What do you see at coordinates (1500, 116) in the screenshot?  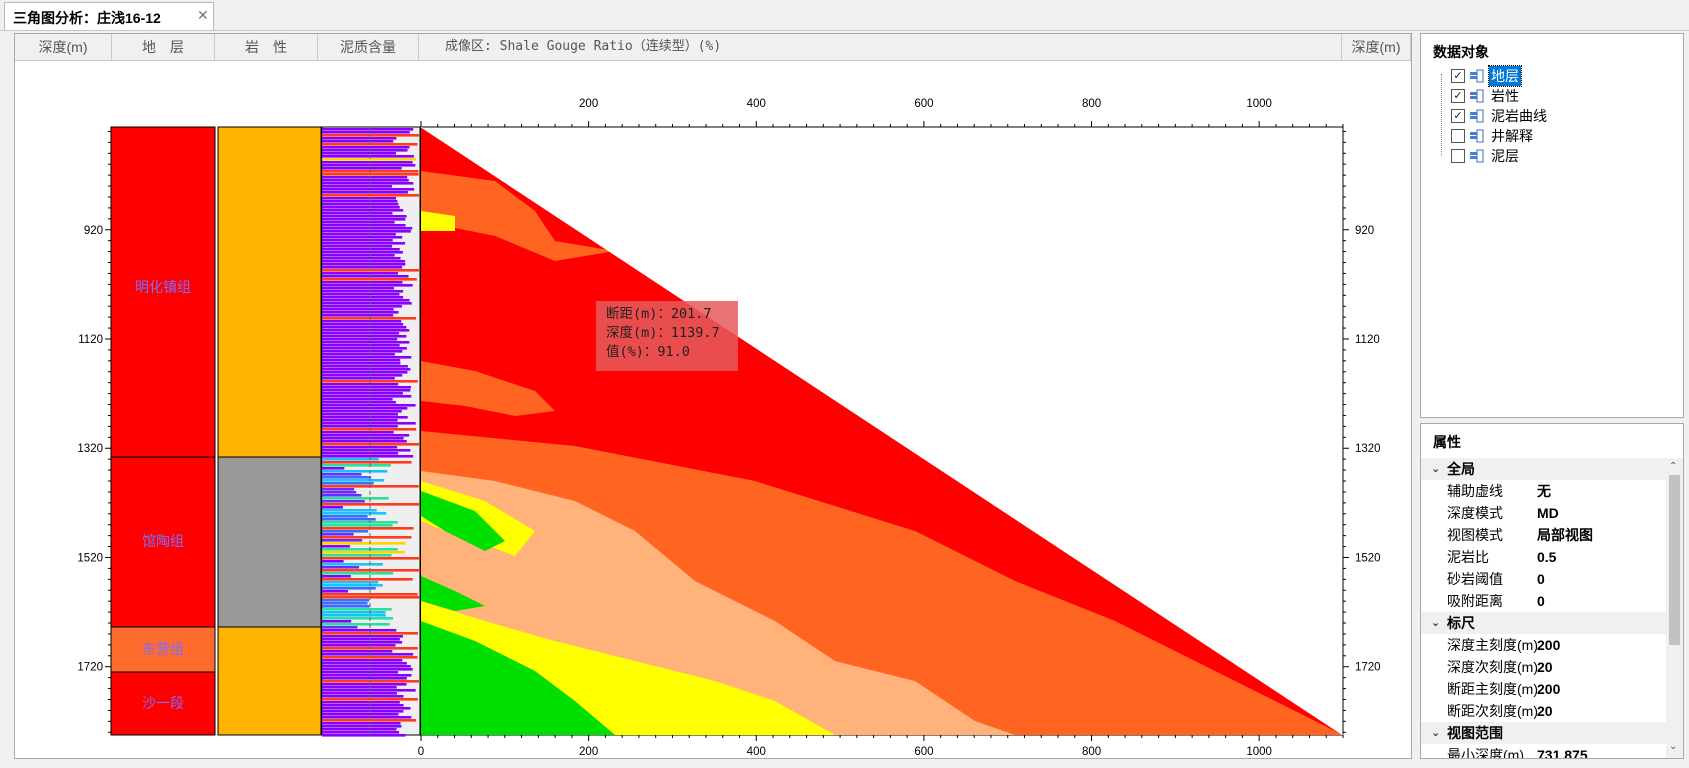 I see `tree-item: ✓ 泥岩曲线` at bounding box center [1500, 116].